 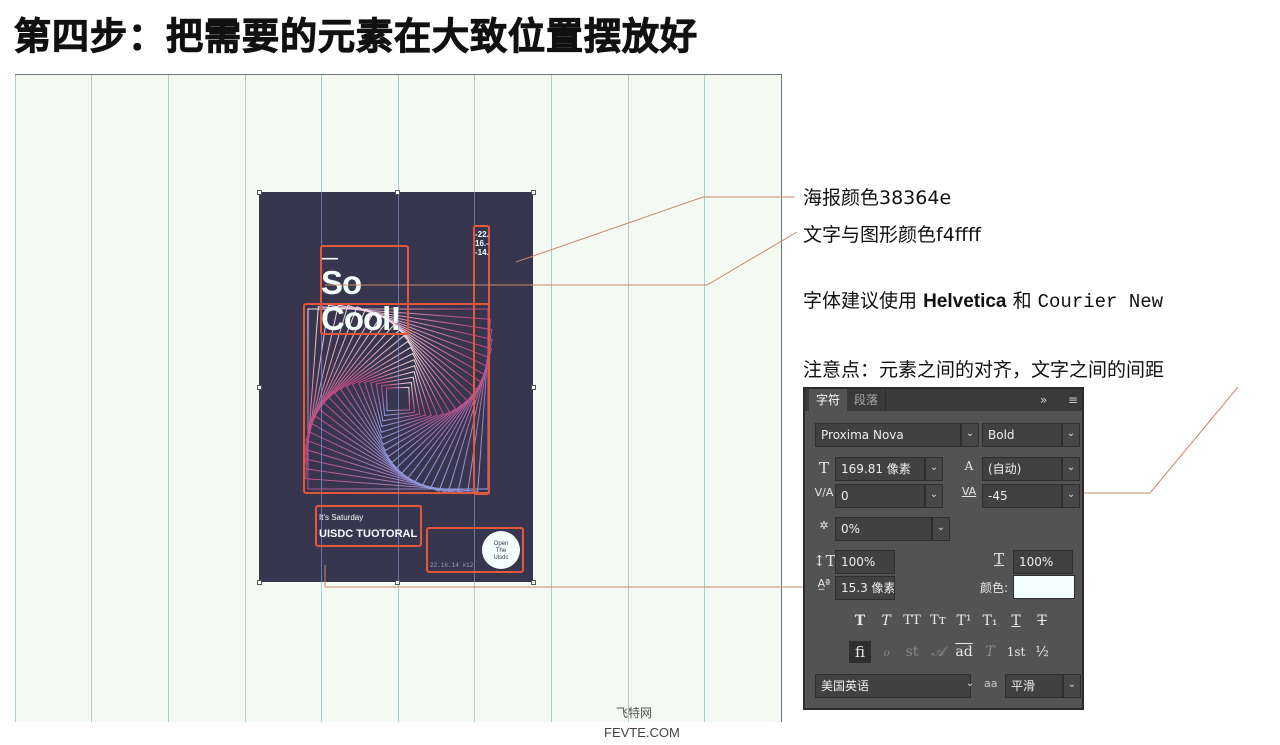 What do you see at coordinates (1042, 621) in the screenshot?
I see `strikethrough-button: T` at bounding box center [1042, 621].